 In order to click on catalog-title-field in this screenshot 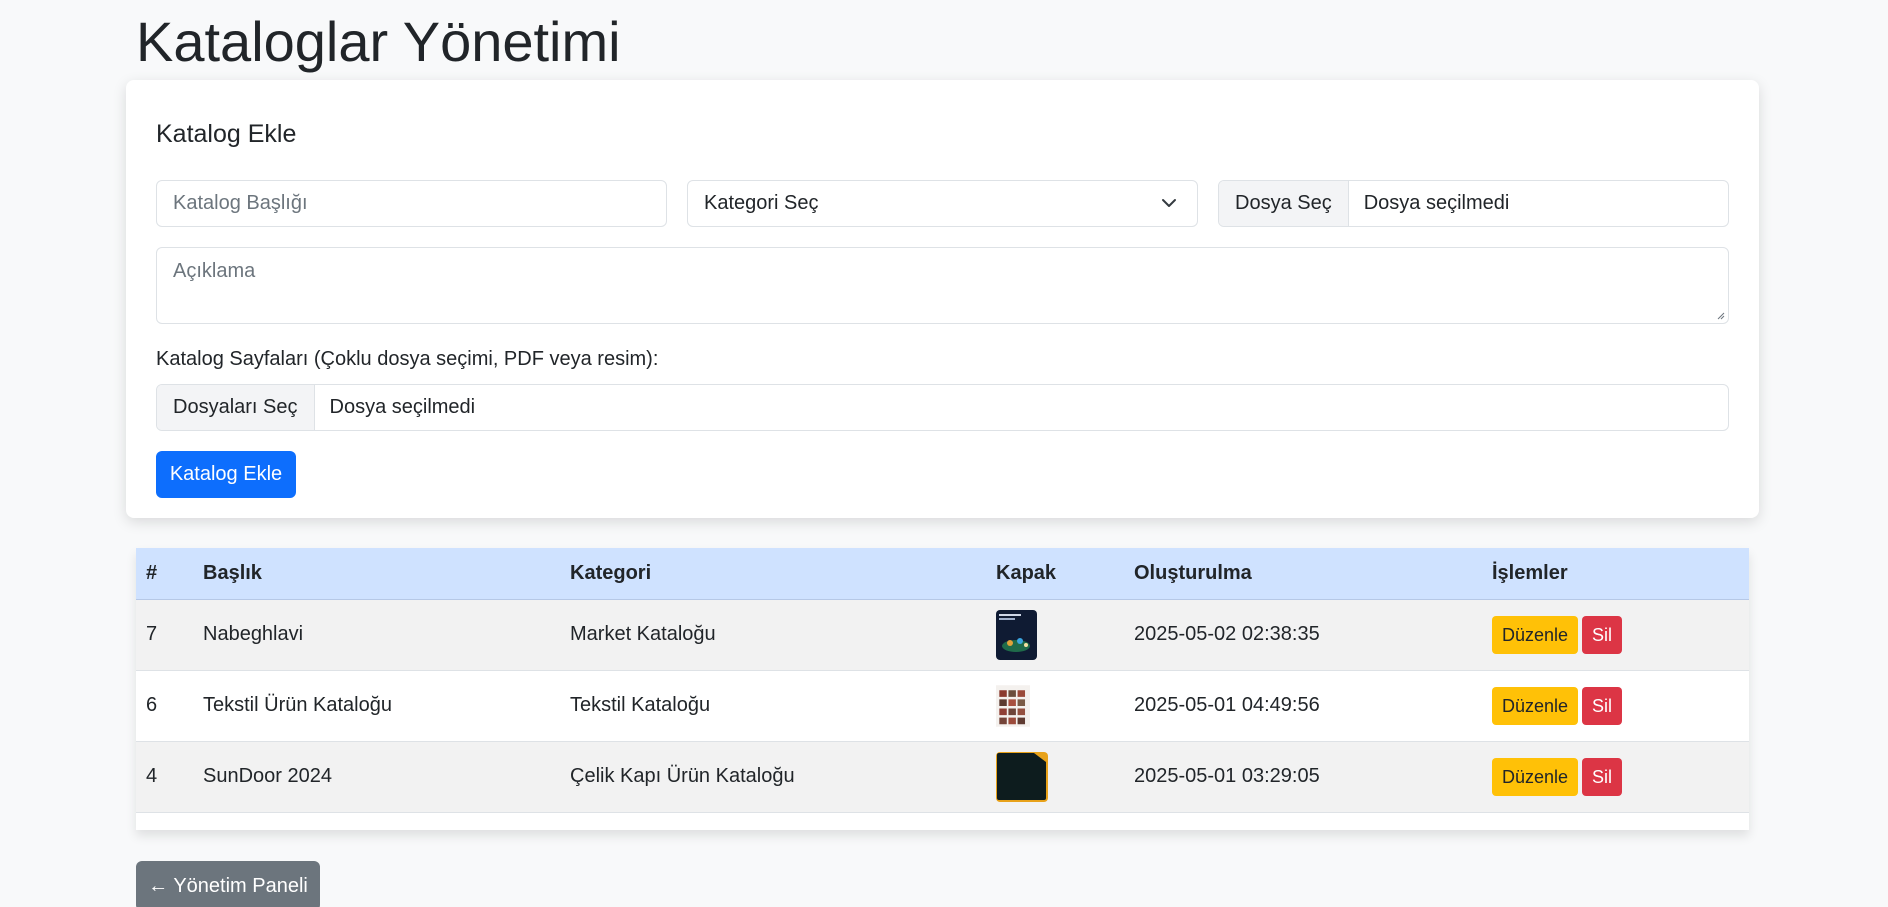, I will do `click(411, 203)`.